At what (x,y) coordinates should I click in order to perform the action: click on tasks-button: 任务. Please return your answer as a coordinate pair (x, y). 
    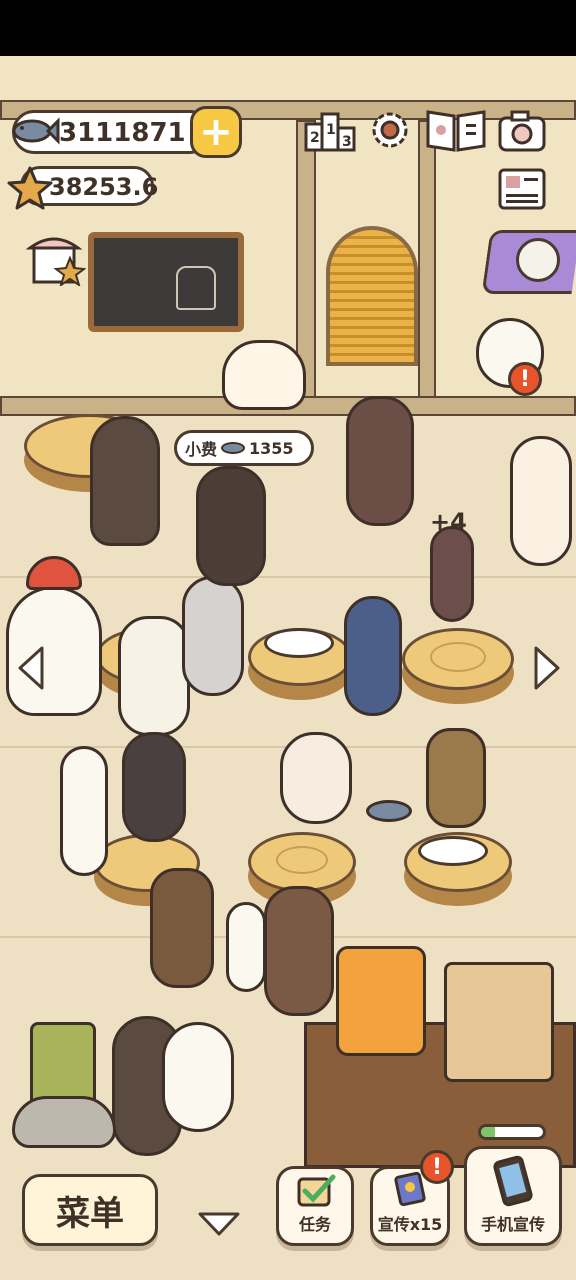
    Looking at the image, I should click on (315, 1206).